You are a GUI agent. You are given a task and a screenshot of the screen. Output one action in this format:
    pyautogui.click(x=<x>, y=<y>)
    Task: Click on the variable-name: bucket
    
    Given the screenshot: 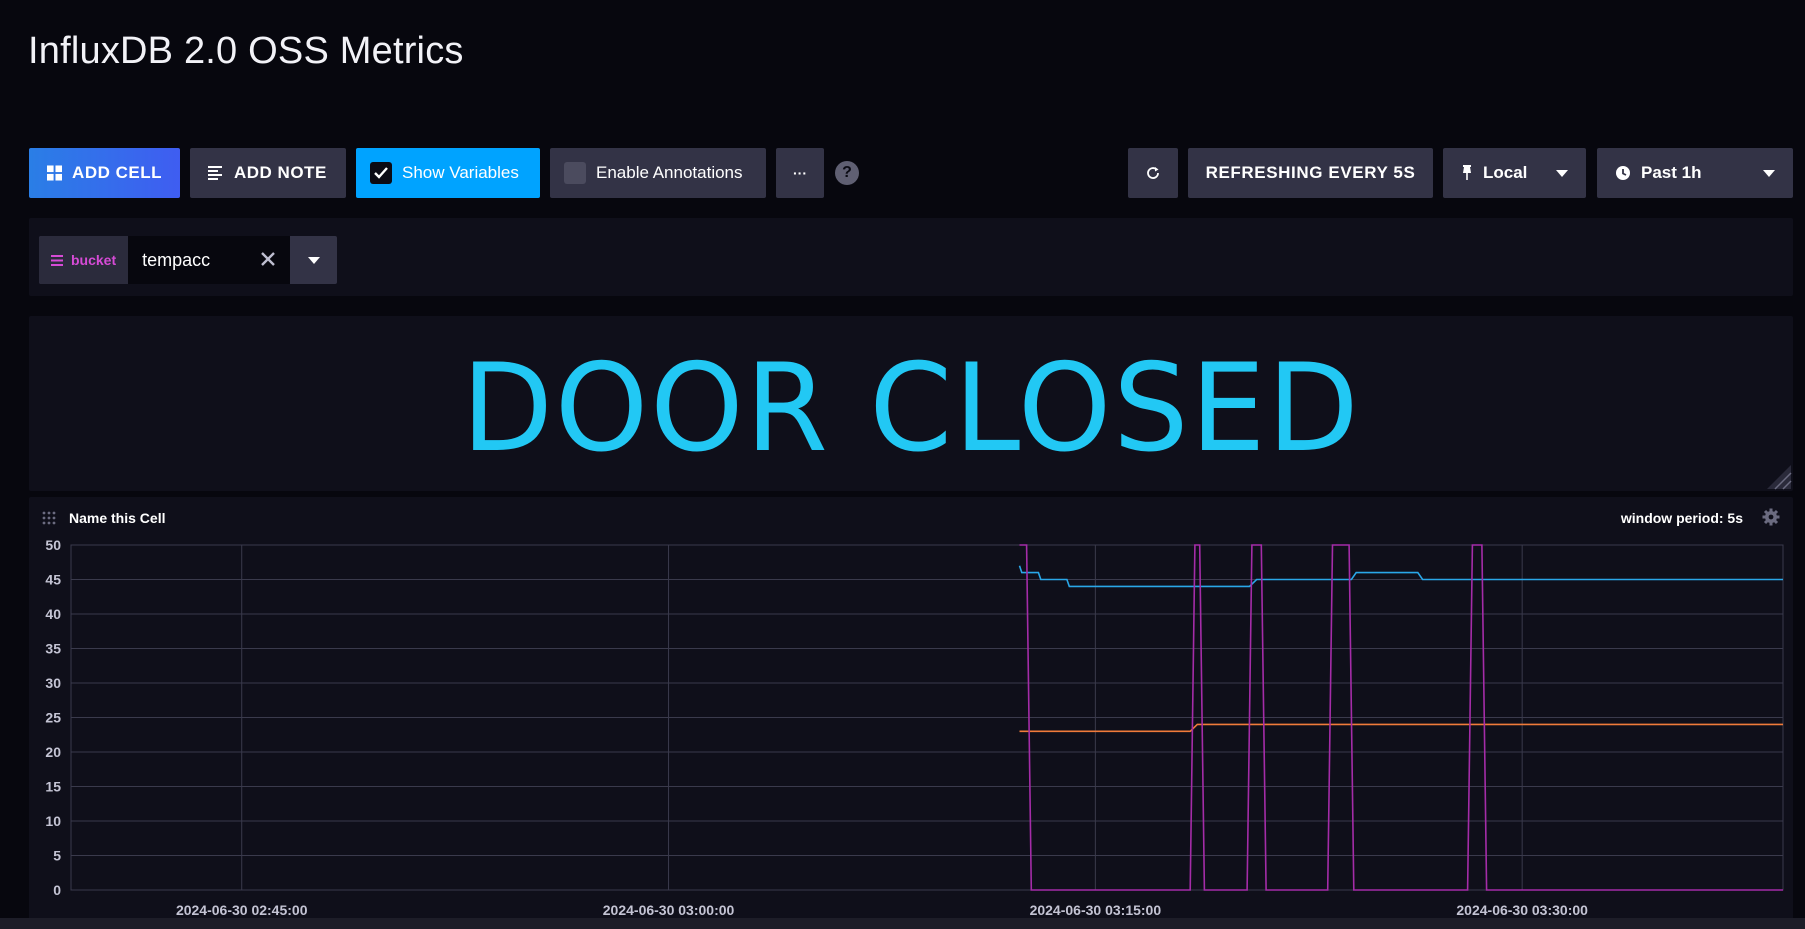 What is the action you would take?
    pyautogui.click(x=84, y=260)
    